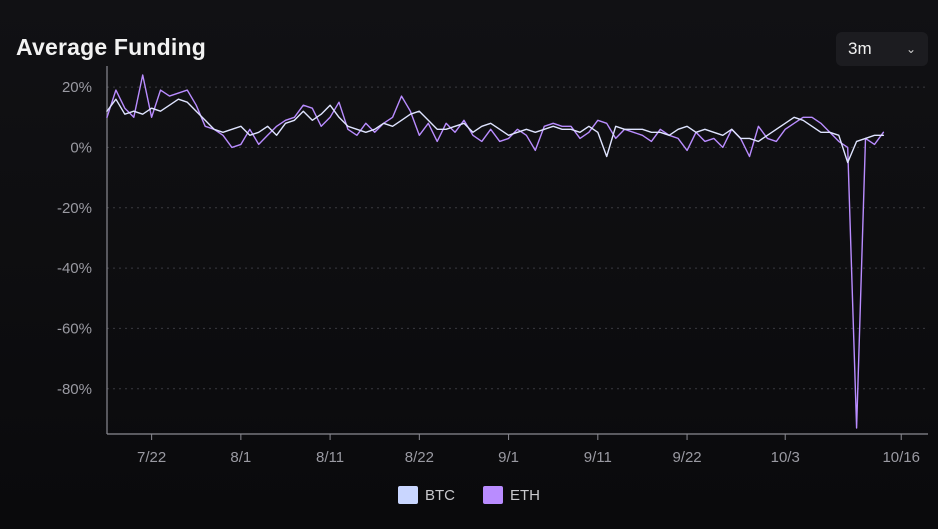 The width and height of the screenshot is (938, 529). Describe the element at coordinates (419, 457) in the screenshot. I see `x-tick-label: 8/22` at that location.